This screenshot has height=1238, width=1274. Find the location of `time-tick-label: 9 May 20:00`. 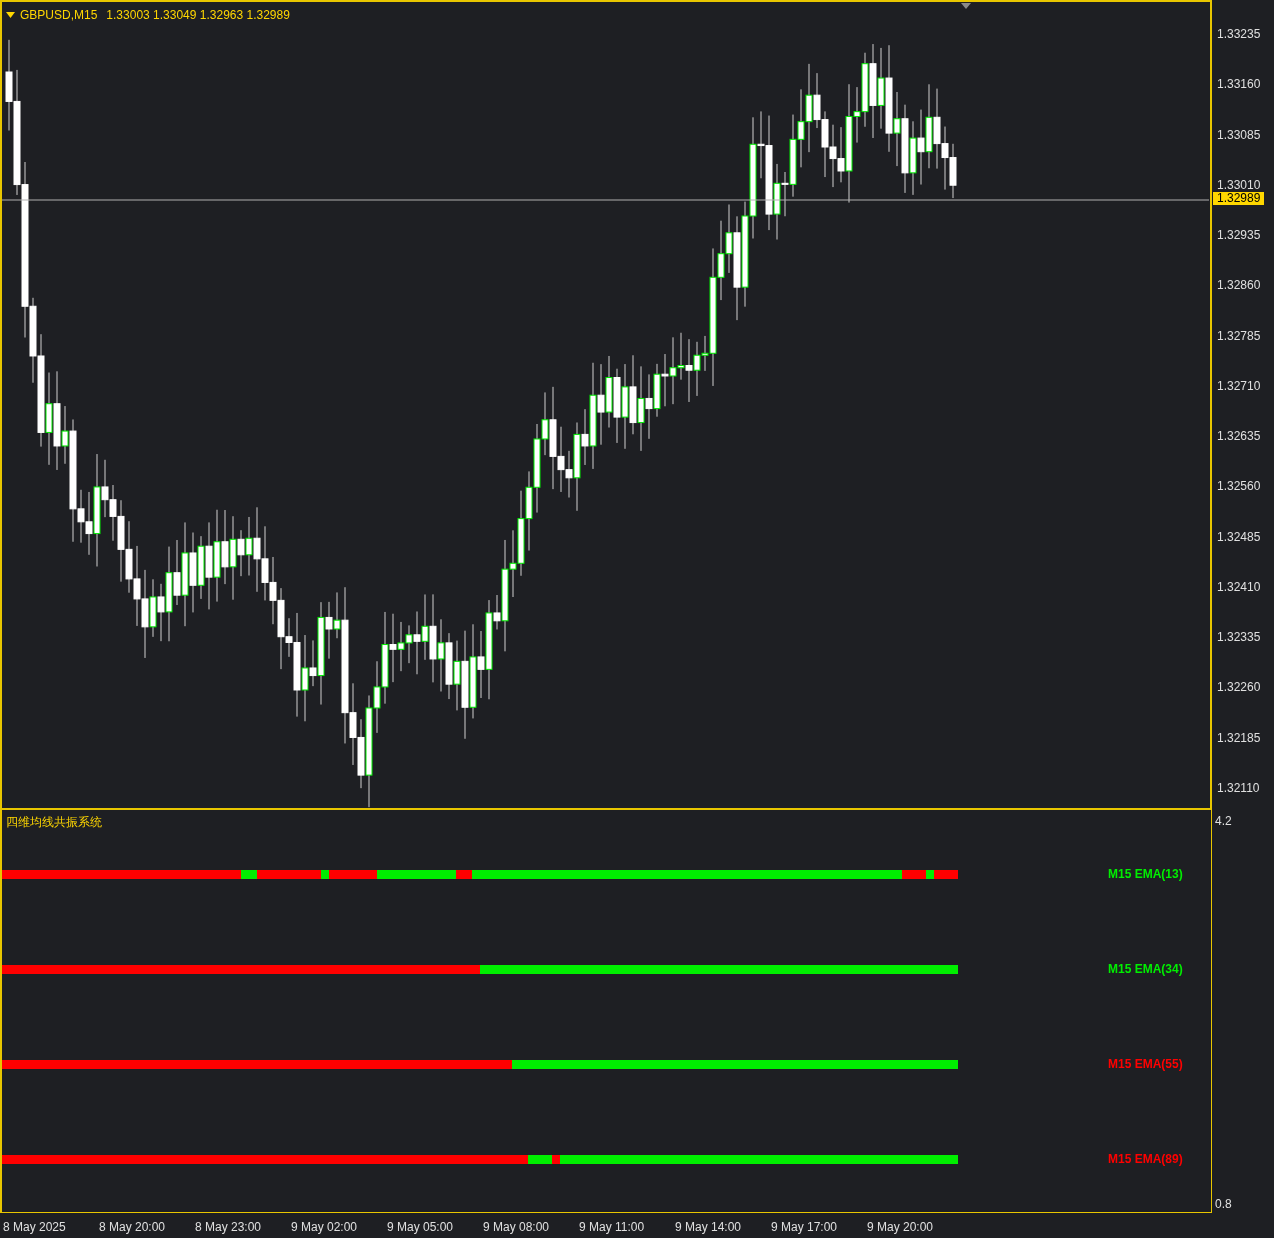

time-tick-label: 9 May 20:00 is located at coordinates (900, 1227).